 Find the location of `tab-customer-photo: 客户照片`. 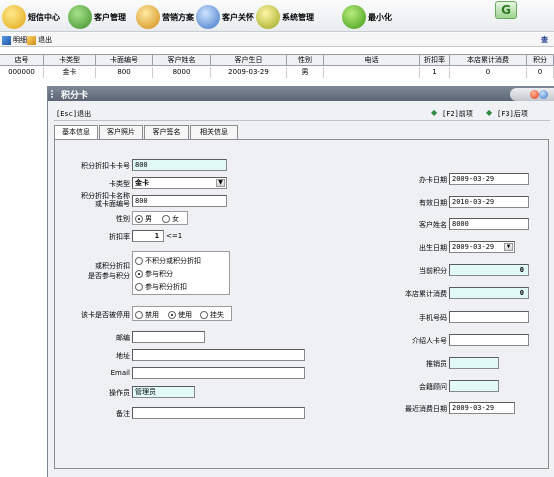

tab-customer-photo: 客户照片 is located at coordinates (121, 132).